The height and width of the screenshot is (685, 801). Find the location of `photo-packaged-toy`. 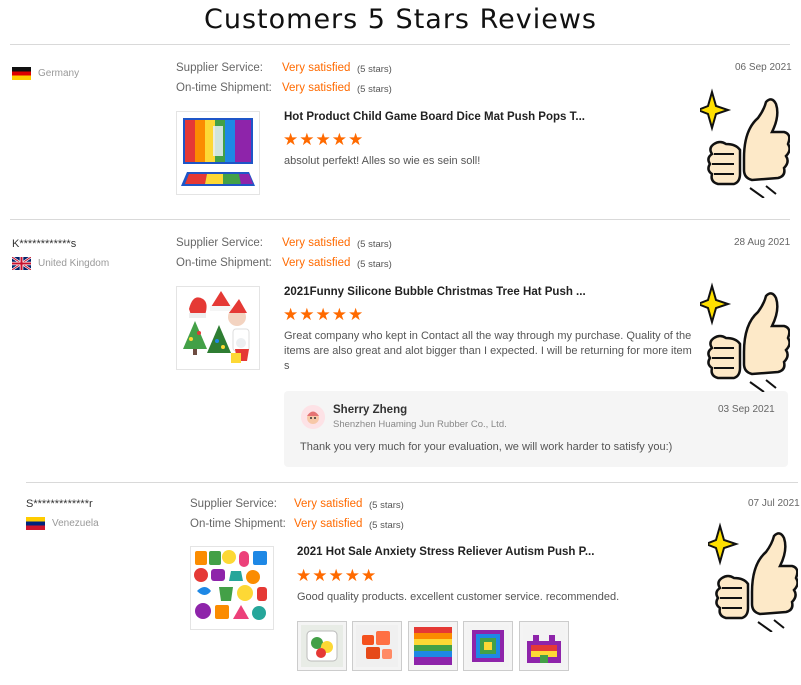

photo-packaged-toy is located at coordinates (322, 646).